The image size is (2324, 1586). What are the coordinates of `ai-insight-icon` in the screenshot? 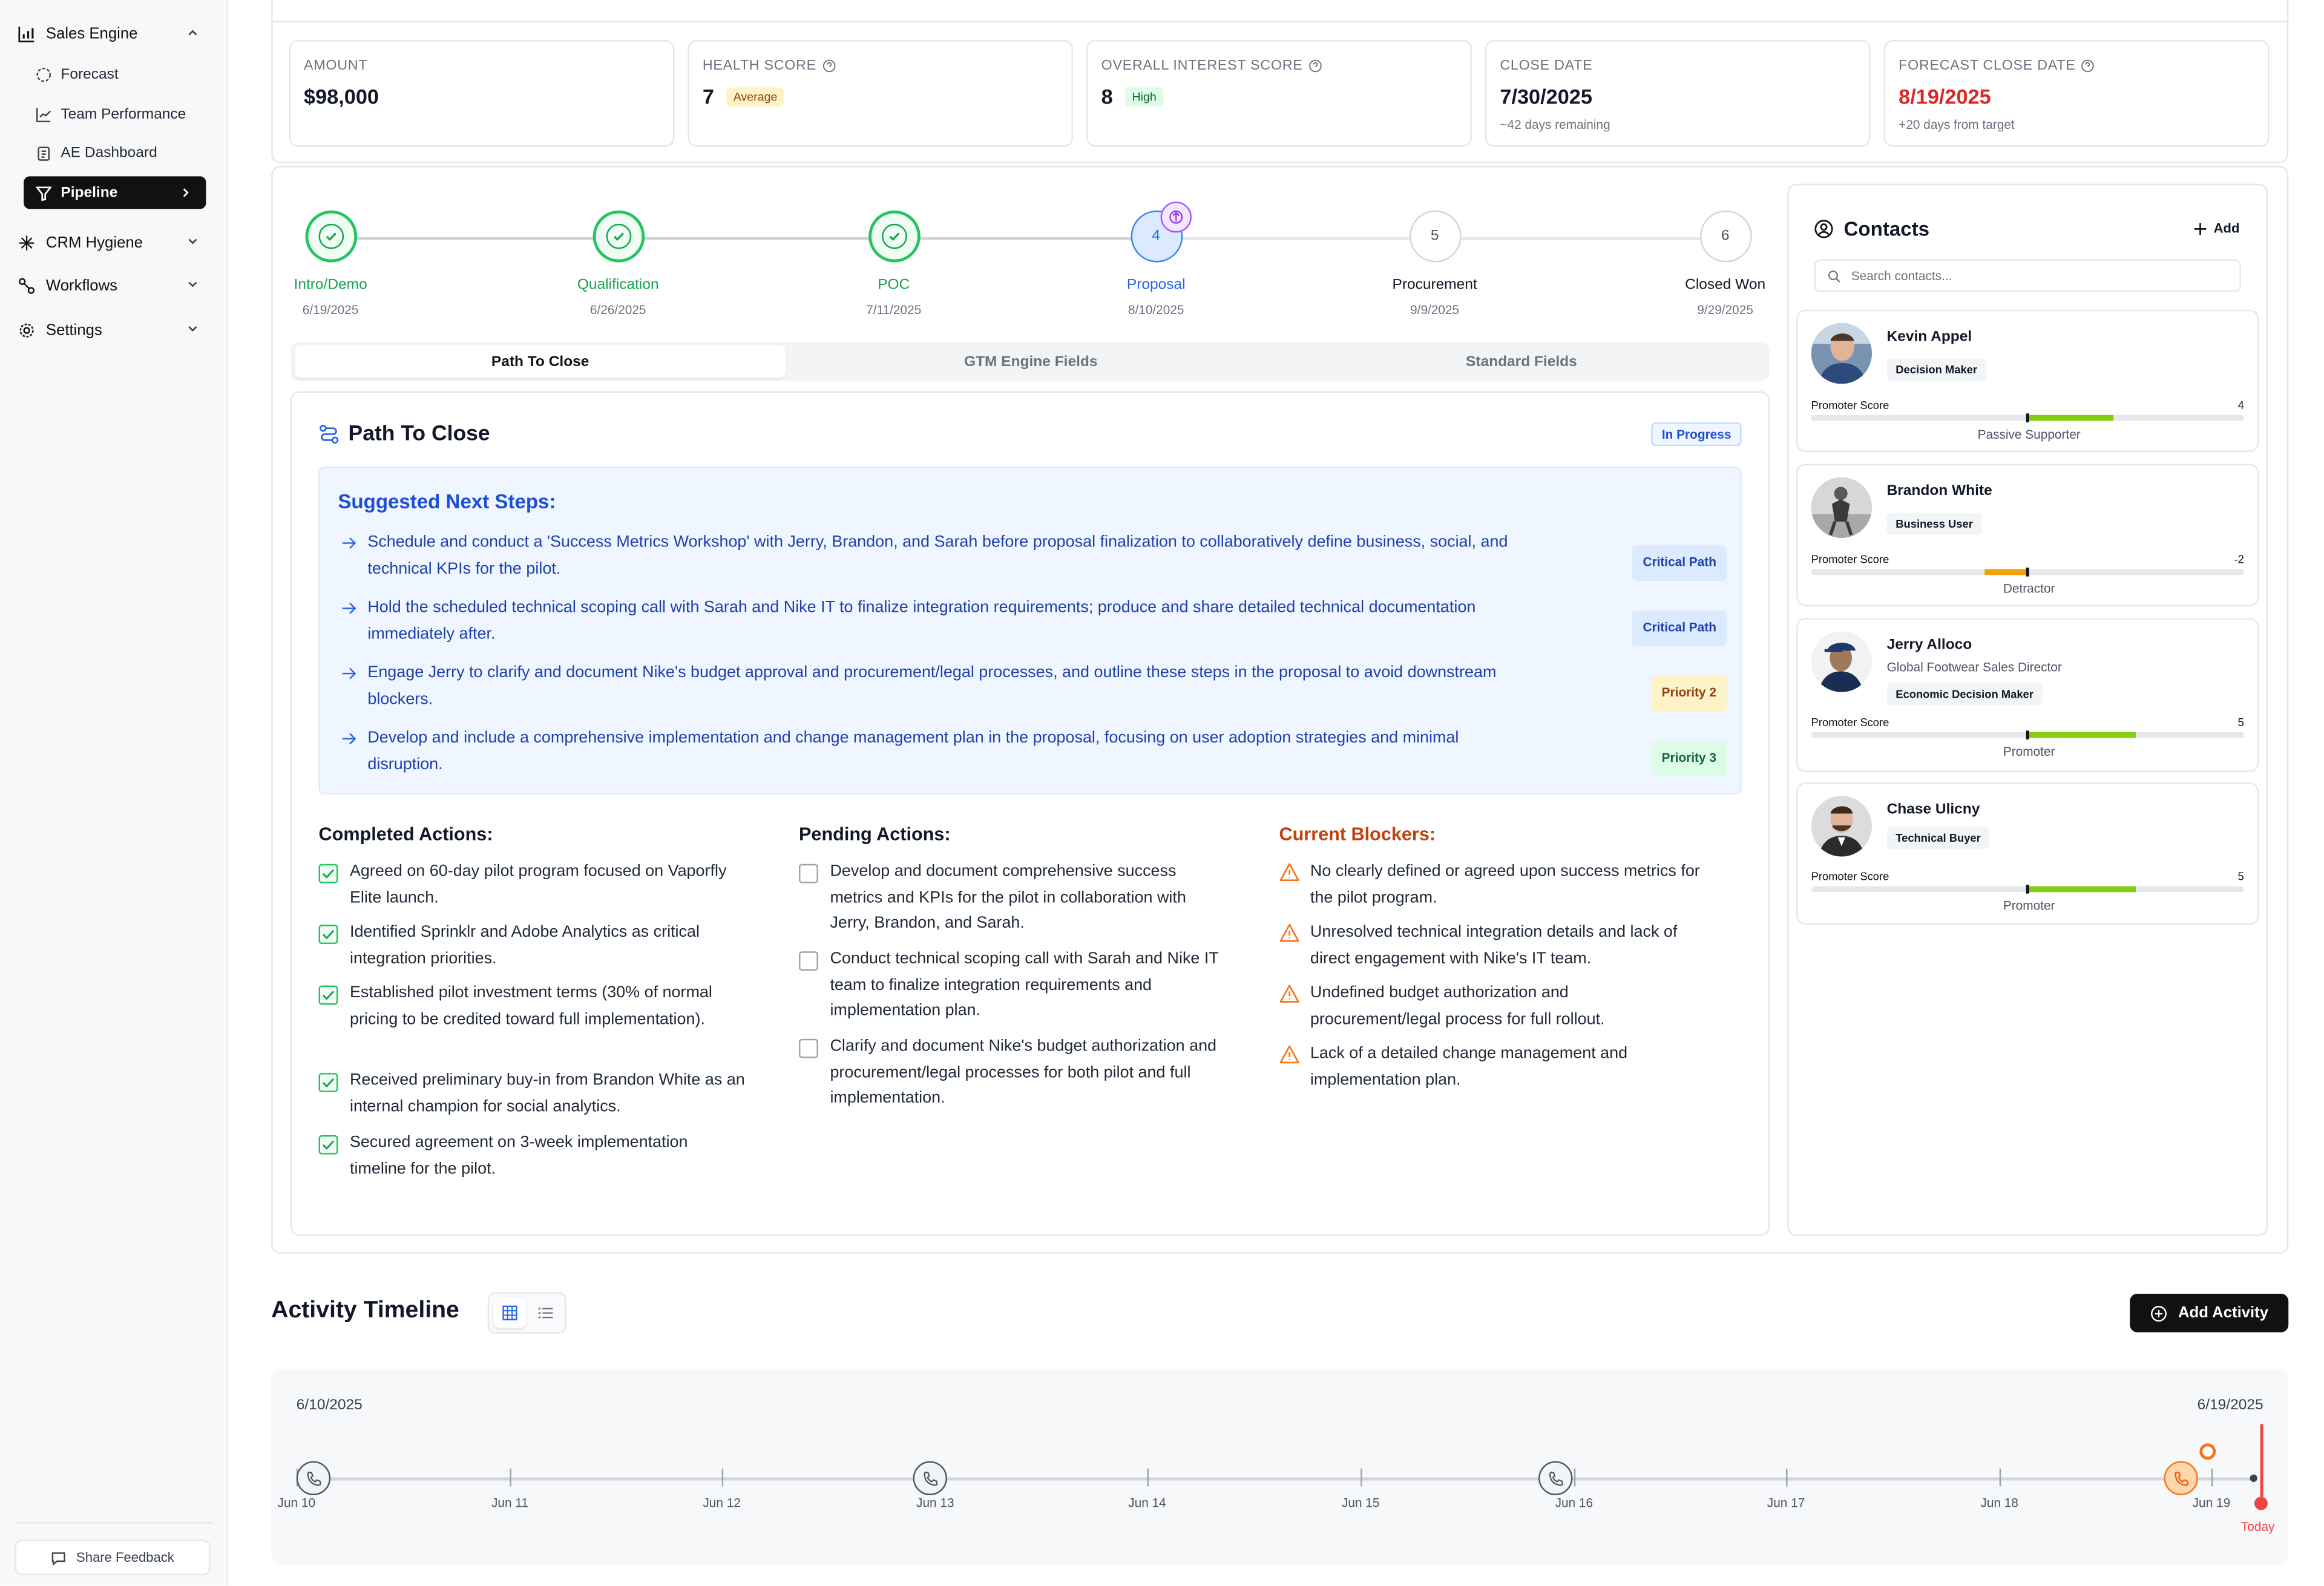 It's located at (1176, 217).